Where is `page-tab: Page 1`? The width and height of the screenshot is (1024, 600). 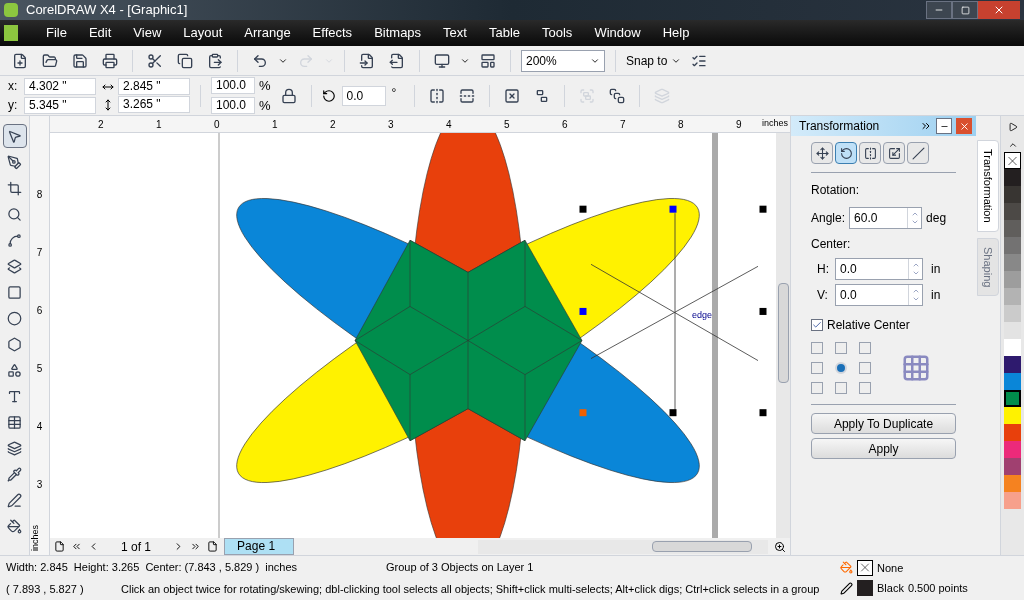 page-tab: Page 1 is located at coordinates (259, 546).